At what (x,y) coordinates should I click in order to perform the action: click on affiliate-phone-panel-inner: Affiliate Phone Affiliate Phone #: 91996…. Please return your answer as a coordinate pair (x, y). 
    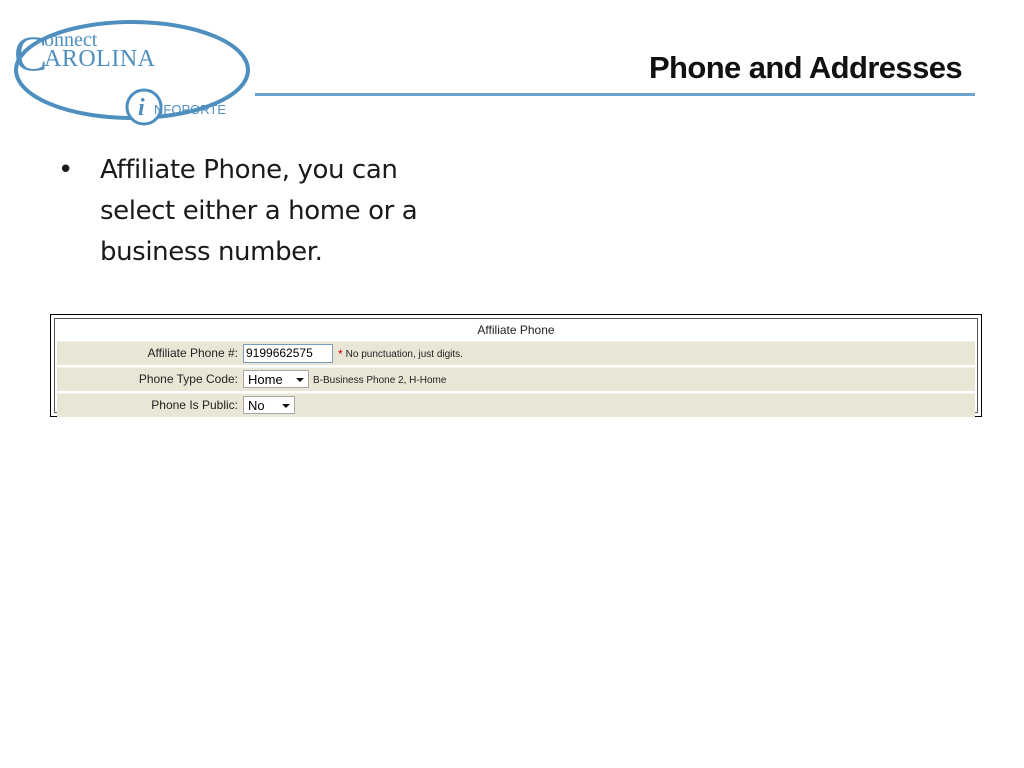
    Looking at the image, I should click on (516, 367).